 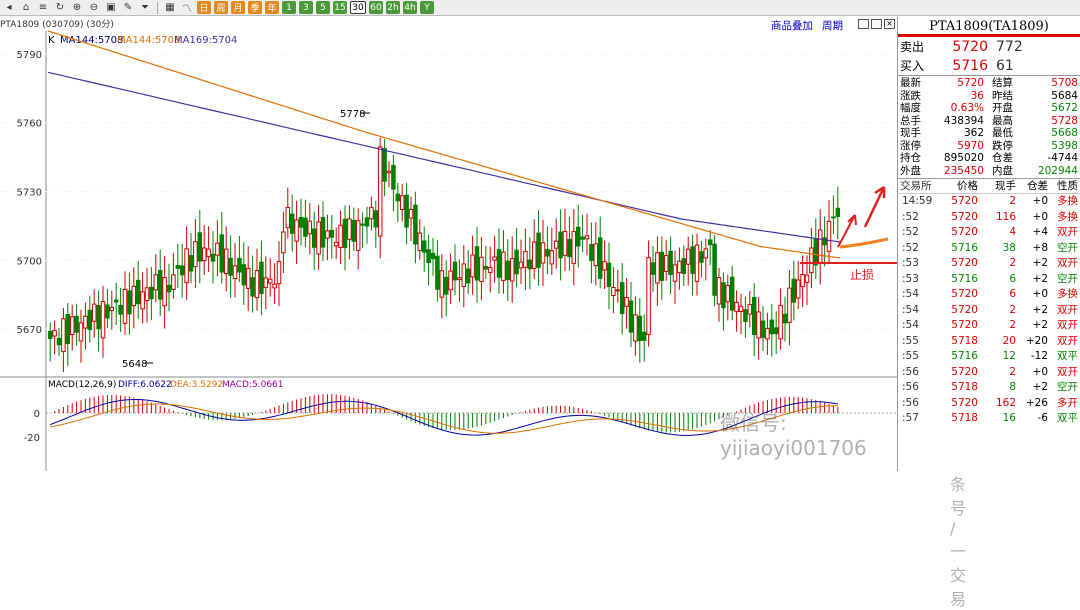 What do you see at coordinates (989, 295) in the screenshot?
I see `tick-row: :54 5720 6 +0 多换` at bounding box center [989, 295].